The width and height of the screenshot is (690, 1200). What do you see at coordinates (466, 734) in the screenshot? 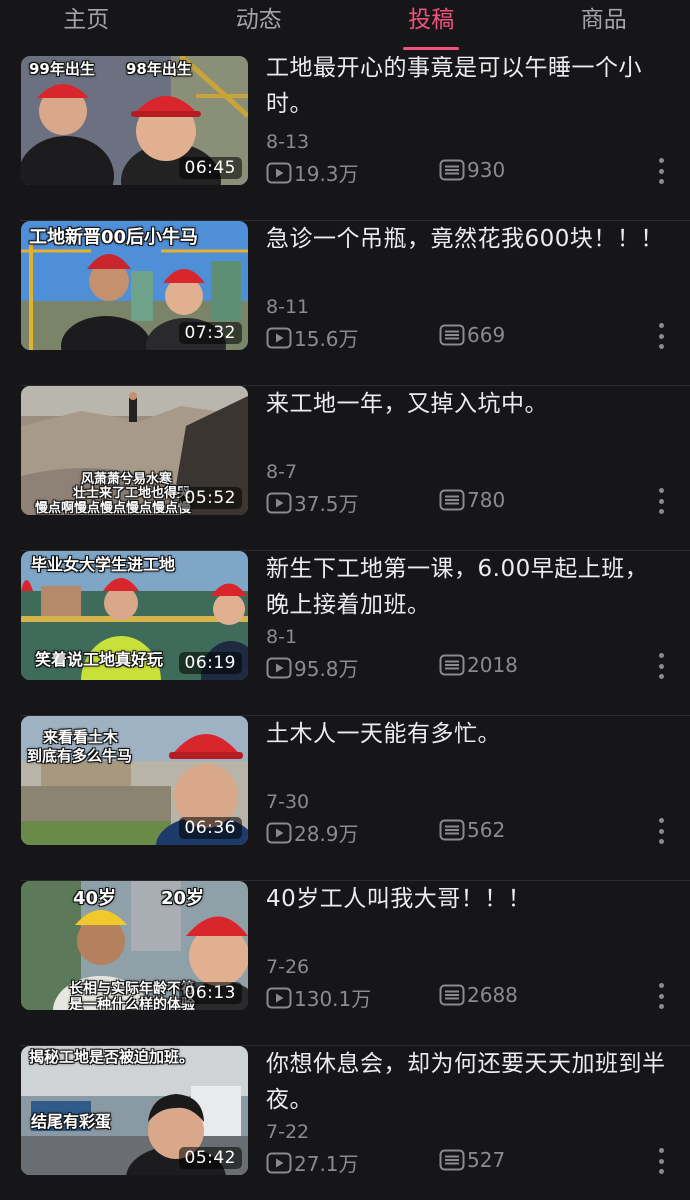
I see `video-title: 土木人一天能有多忙。` at bounding box center [466, 734].